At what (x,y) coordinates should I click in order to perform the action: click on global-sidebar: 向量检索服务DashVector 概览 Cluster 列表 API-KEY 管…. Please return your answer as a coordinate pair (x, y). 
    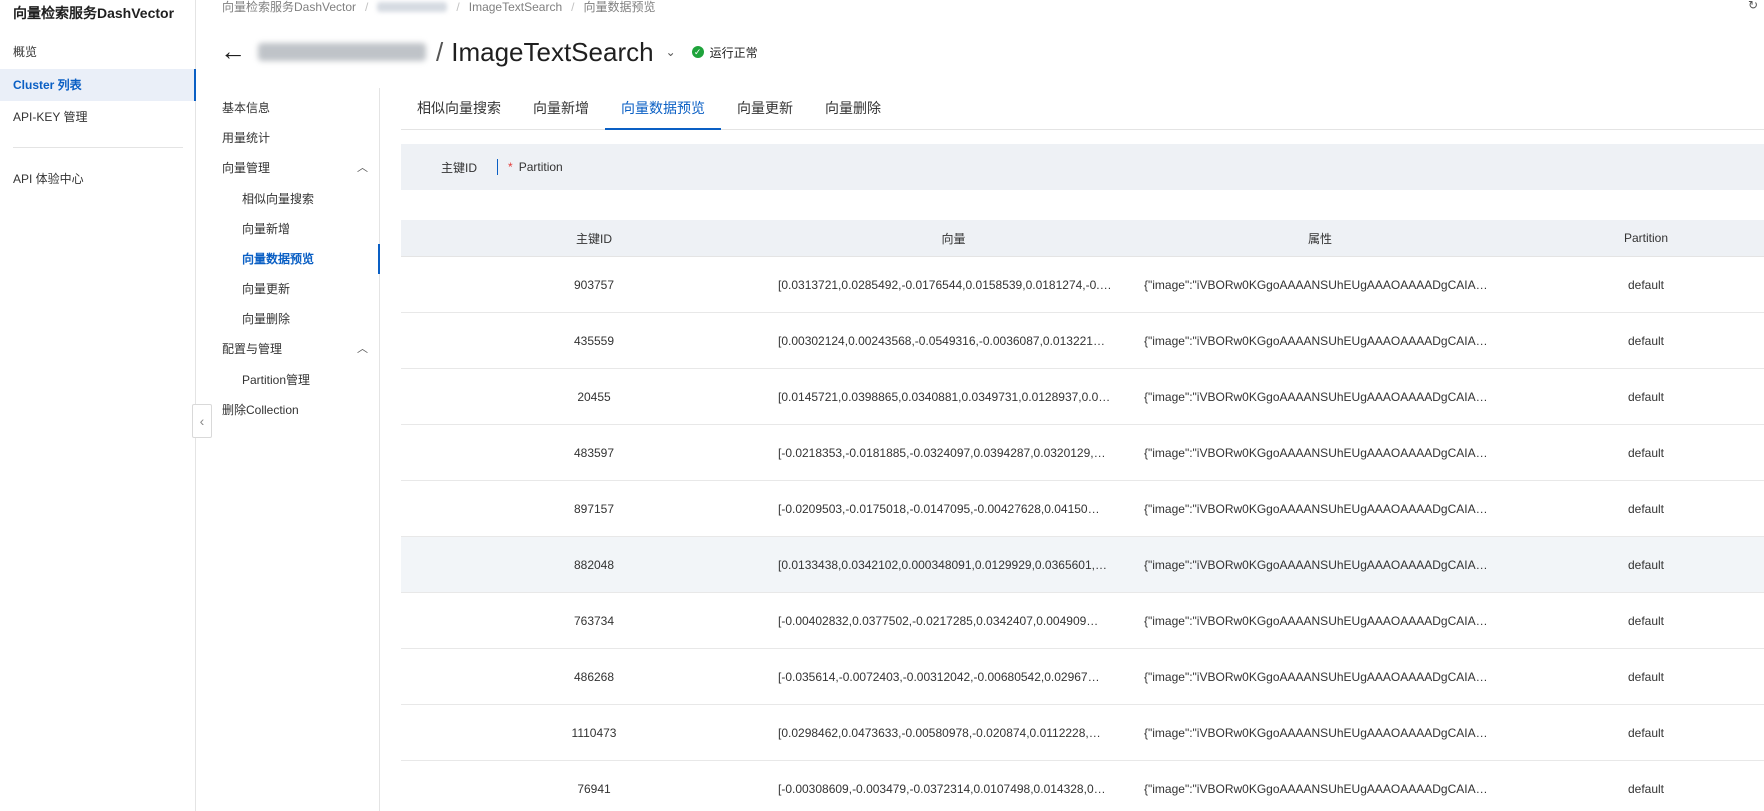
    Looking at the image, I should click on (98, 405).